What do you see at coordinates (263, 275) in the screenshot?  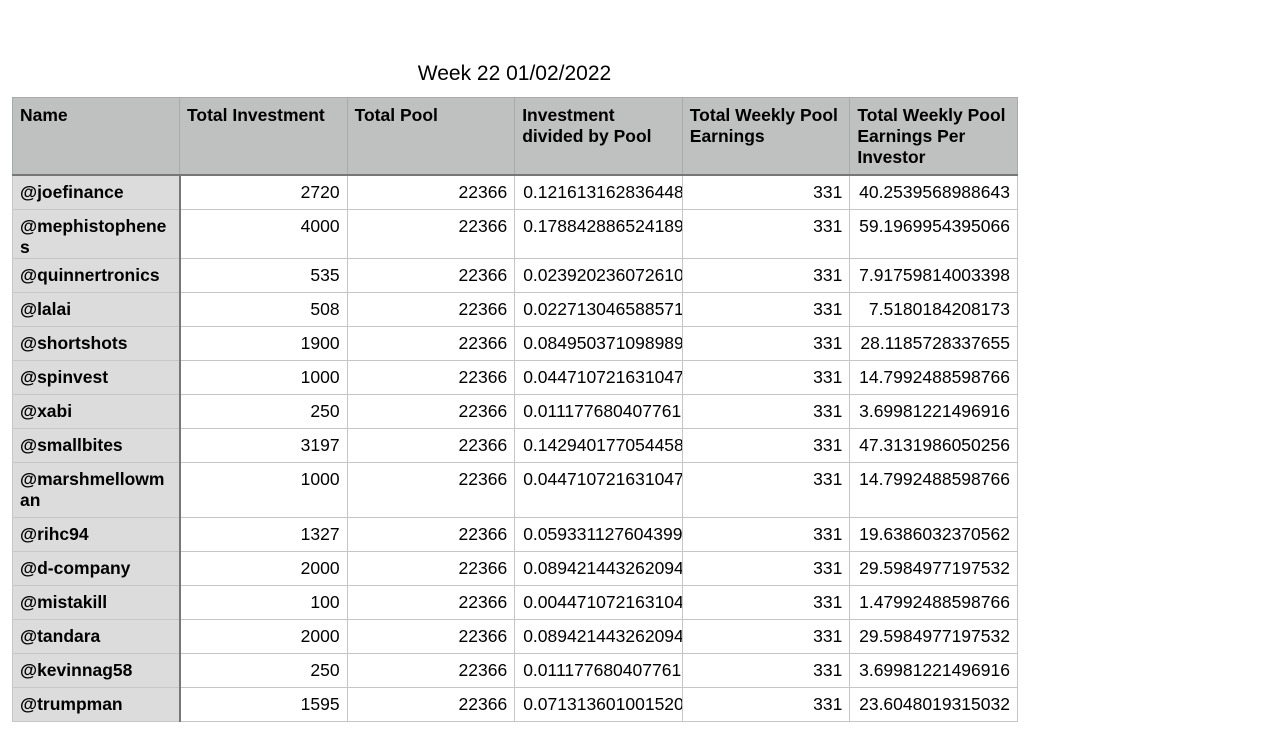 I see `cell-total-investment: 535` at bounding box center [263, 275].